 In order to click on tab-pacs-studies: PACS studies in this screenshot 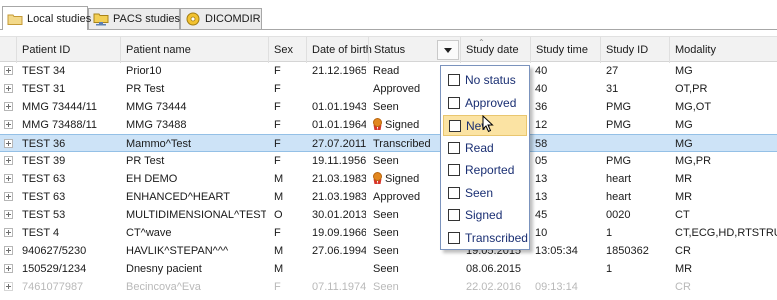, I will do `click(134, 18)`.